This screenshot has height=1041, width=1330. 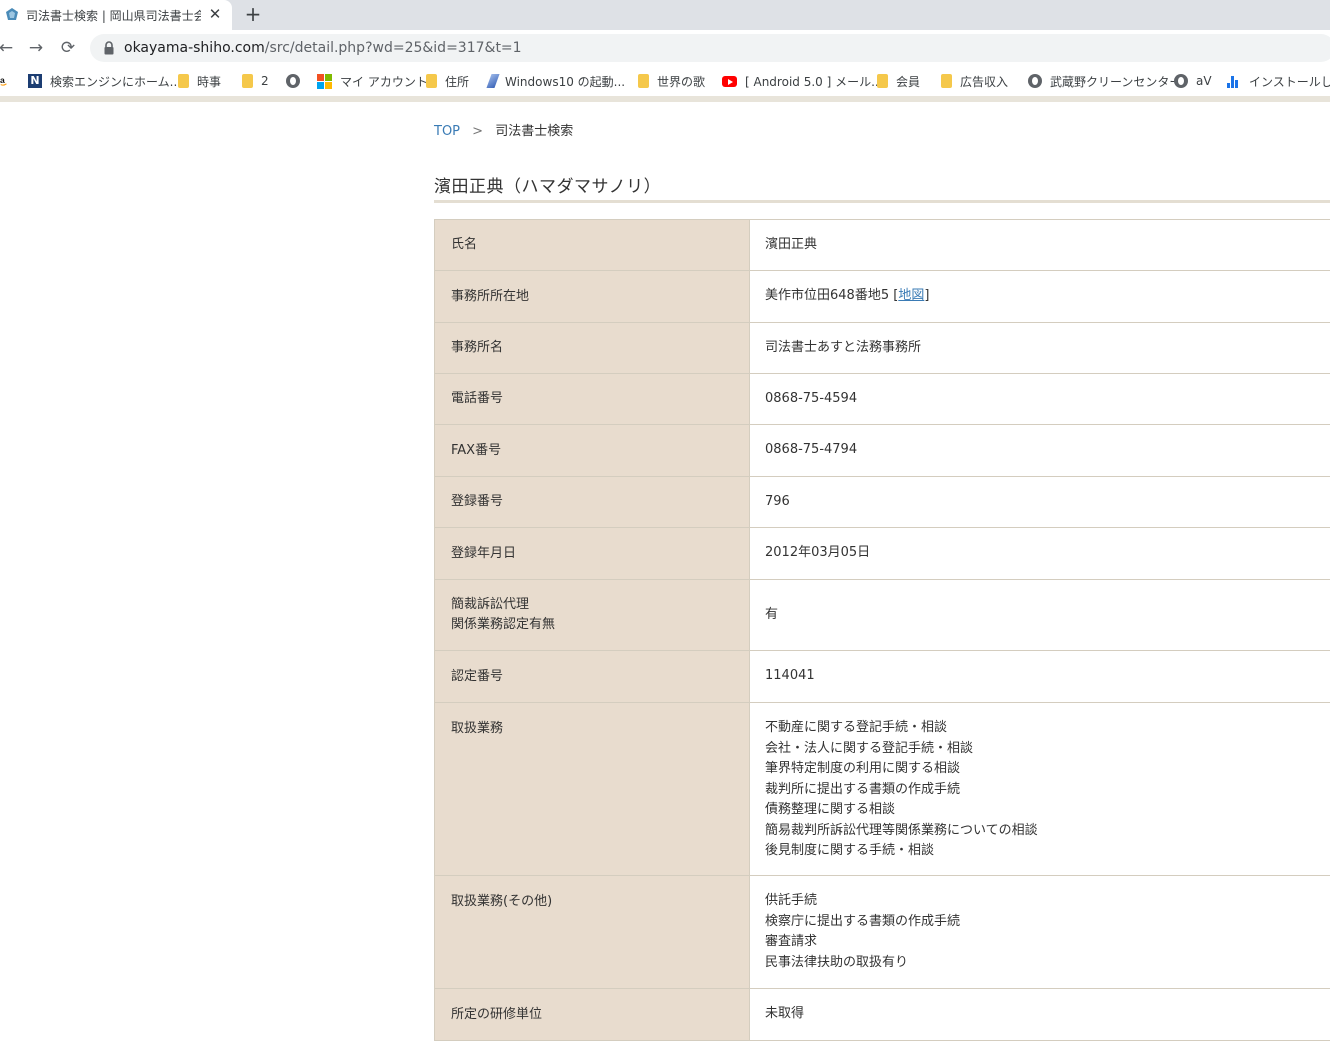 I want to click on breadcrumb-top-link: TOP, so click(x=447, y=131).